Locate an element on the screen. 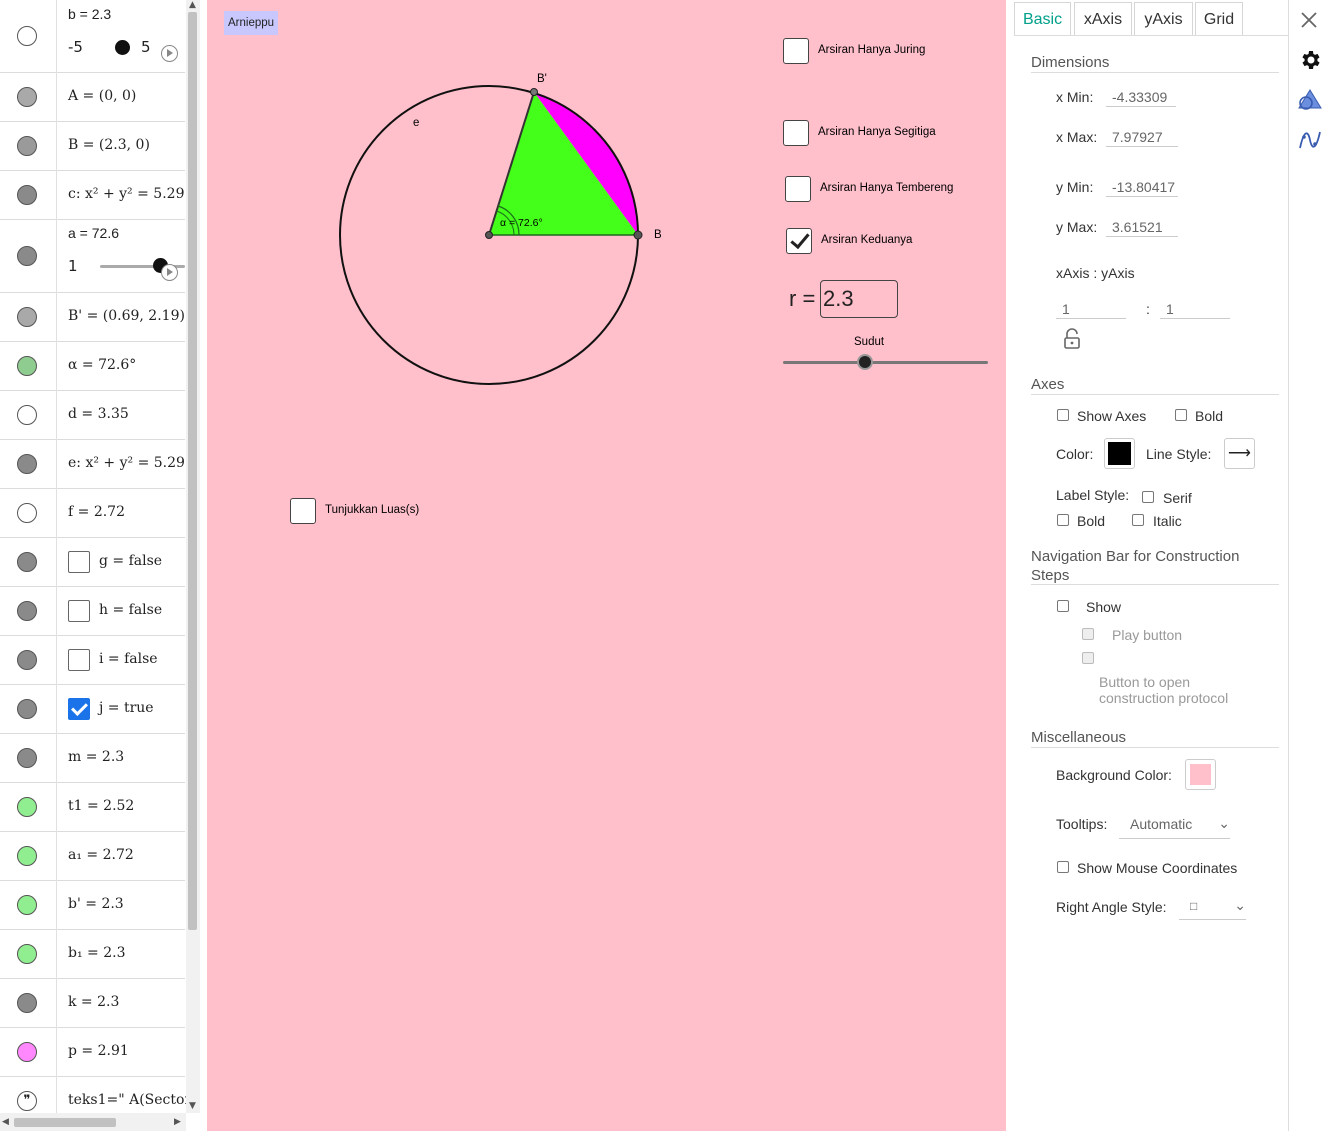  play-button-checkbox is located at coordinates (1088, 634).